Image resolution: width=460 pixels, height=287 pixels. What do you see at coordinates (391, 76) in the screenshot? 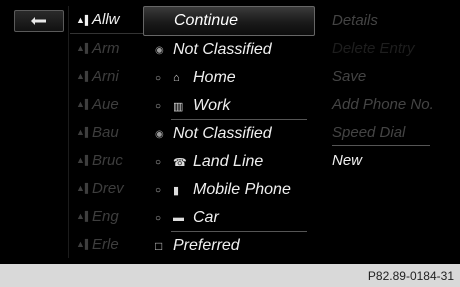
I see `menu-item-save: Save` at bounding box center [391, 76].